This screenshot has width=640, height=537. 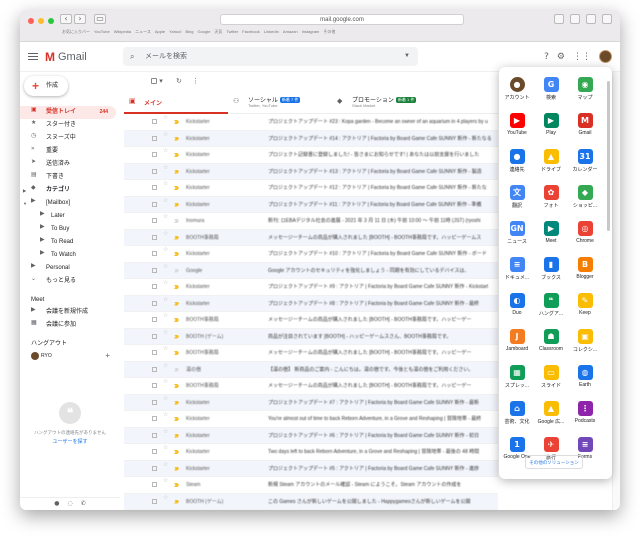 I want to click on app-tile: ◉ マップ, so click(x=585, y=93).